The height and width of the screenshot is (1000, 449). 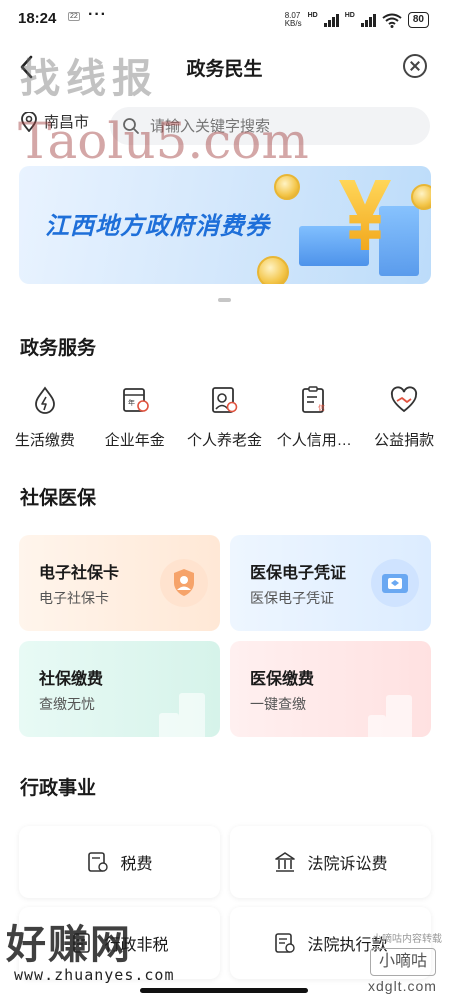 I want to click on service-utility-payment: 生活缴费, so click(x=45, y=417).